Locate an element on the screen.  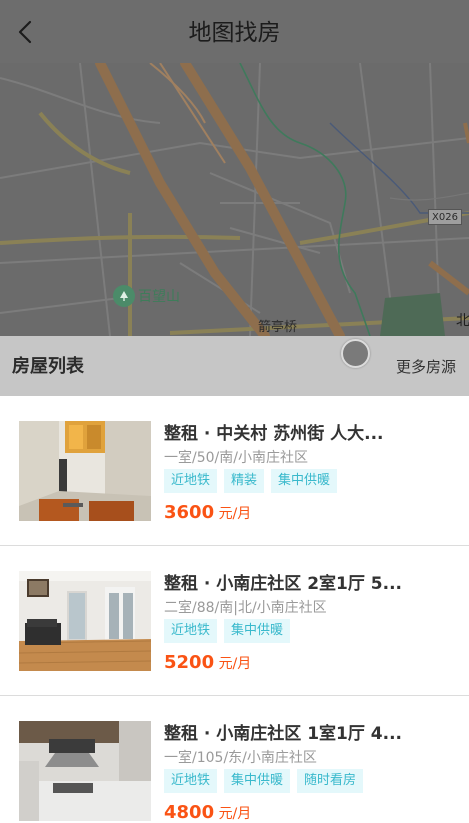
price-value: 5200 is located at coordinates (189, 662).